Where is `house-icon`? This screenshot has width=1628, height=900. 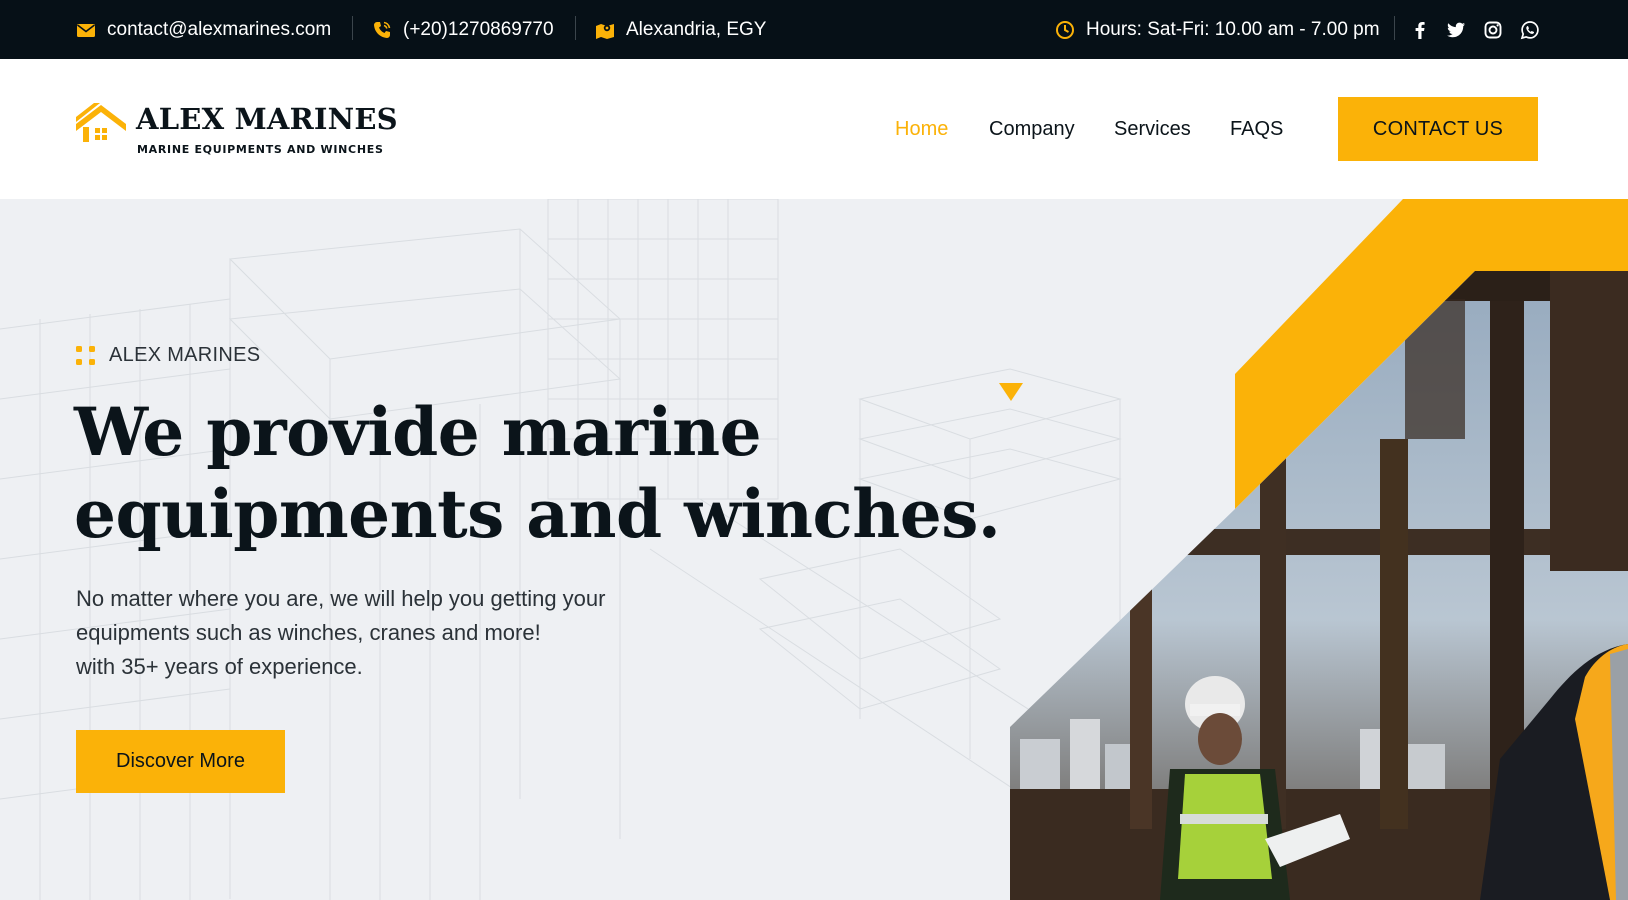
house-icon is located at coordinates (101, 122).